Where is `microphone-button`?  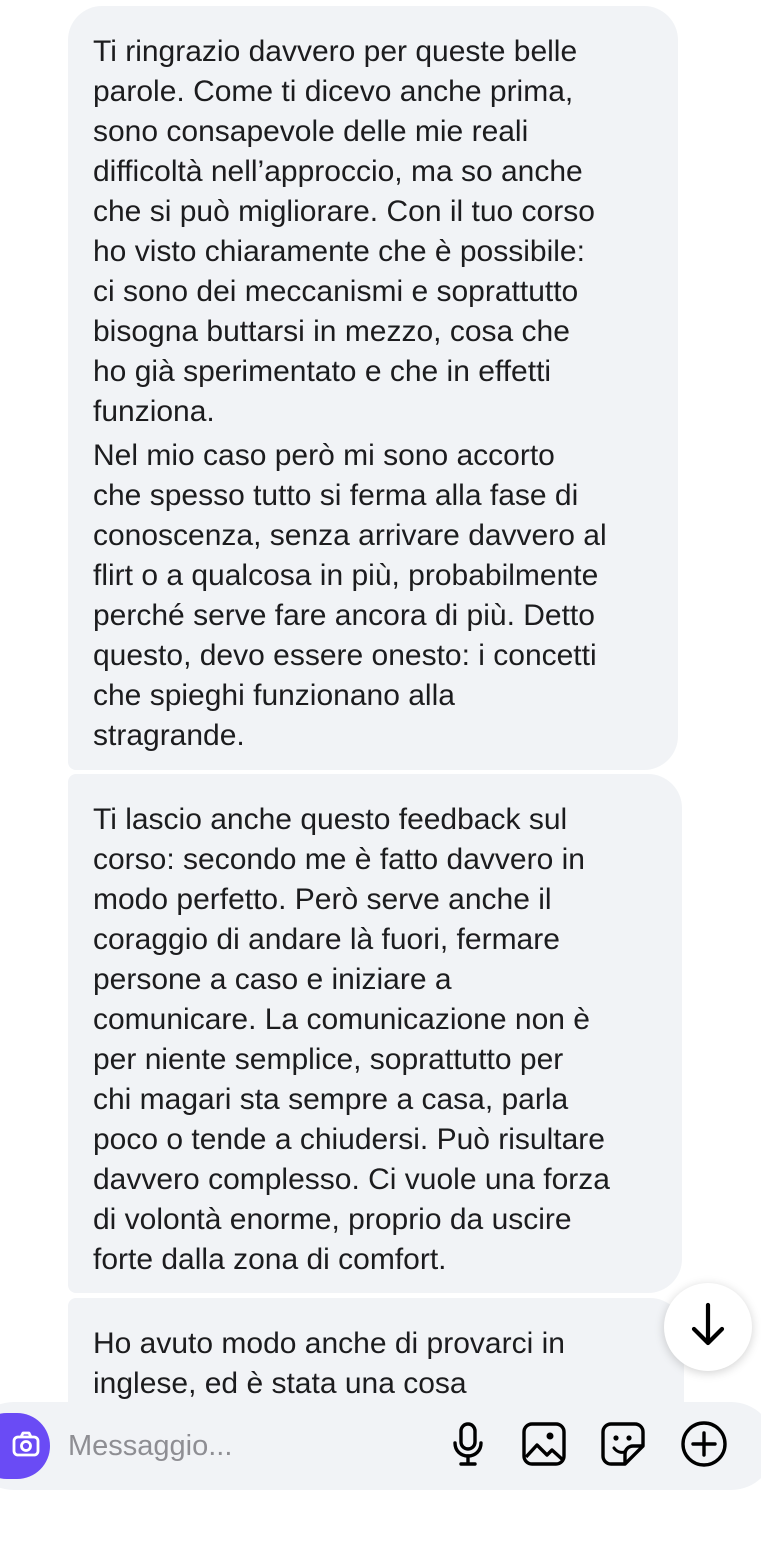 microphone-button is located at coordinates (468, 1446).